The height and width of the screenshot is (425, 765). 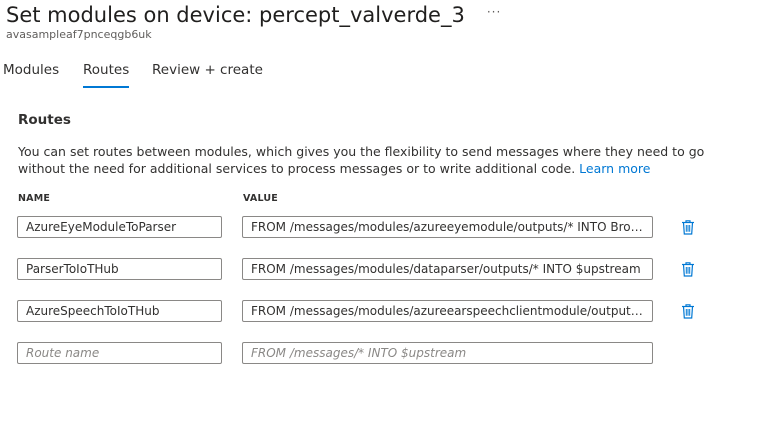 What do you see at coordinates (34, 198) in the screenshot?
I see `column-header-name: NAME` at bounding box center [34, 198].